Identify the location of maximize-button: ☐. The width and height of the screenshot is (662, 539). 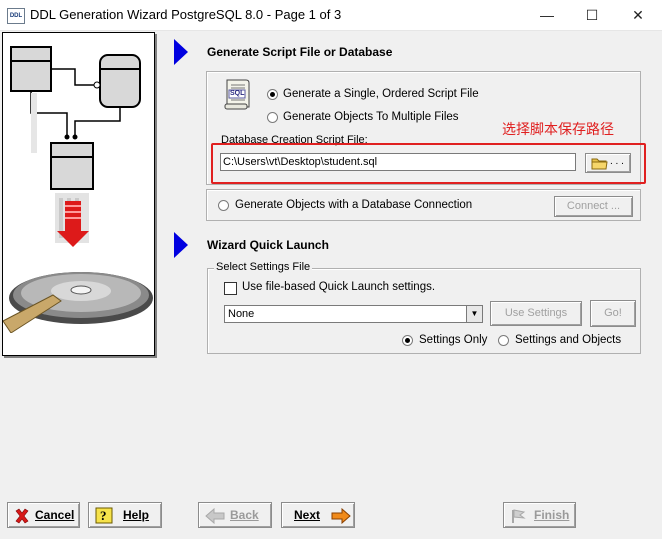
(592, 15).